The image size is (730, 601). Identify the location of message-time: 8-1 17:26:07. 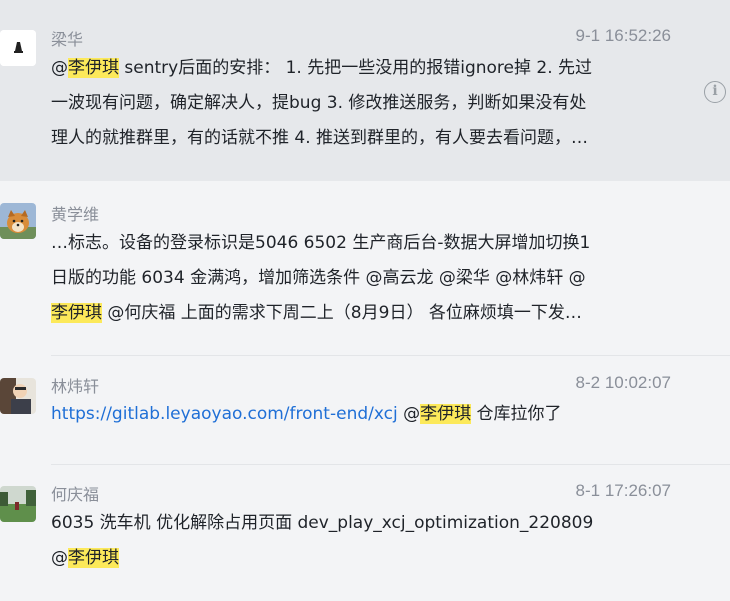
(623, 490).